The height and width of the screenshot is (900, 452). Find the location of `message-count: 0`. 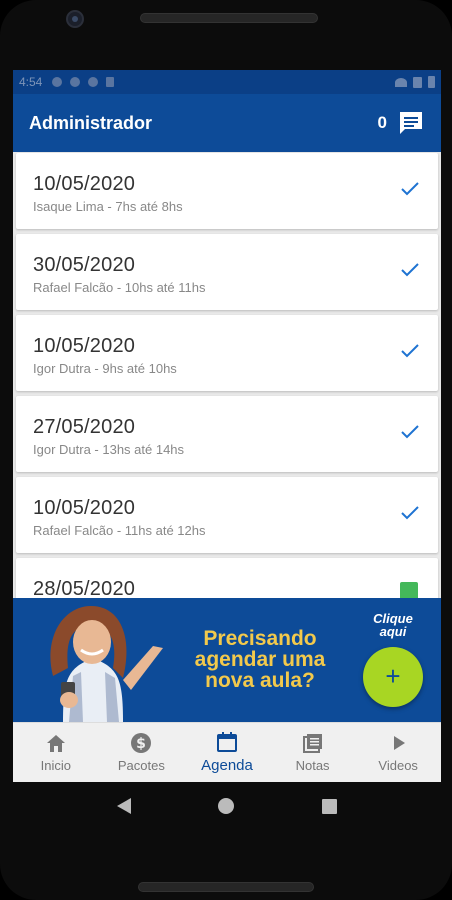

message-count: 0 is located at coordinates (382, 122).